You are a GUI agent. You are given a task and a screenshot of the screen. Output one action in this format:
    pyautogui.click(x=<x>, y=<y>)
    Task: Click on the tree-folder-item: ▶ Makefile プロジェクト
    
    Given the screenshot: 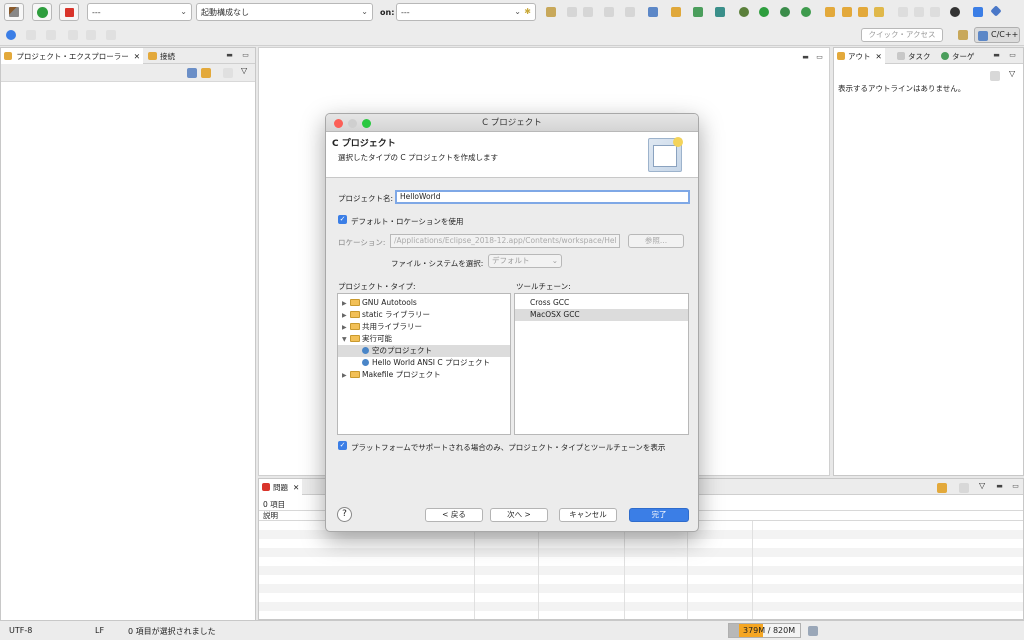 What is the action you would take?
    pyautogui.click(x=424, y=375)
    